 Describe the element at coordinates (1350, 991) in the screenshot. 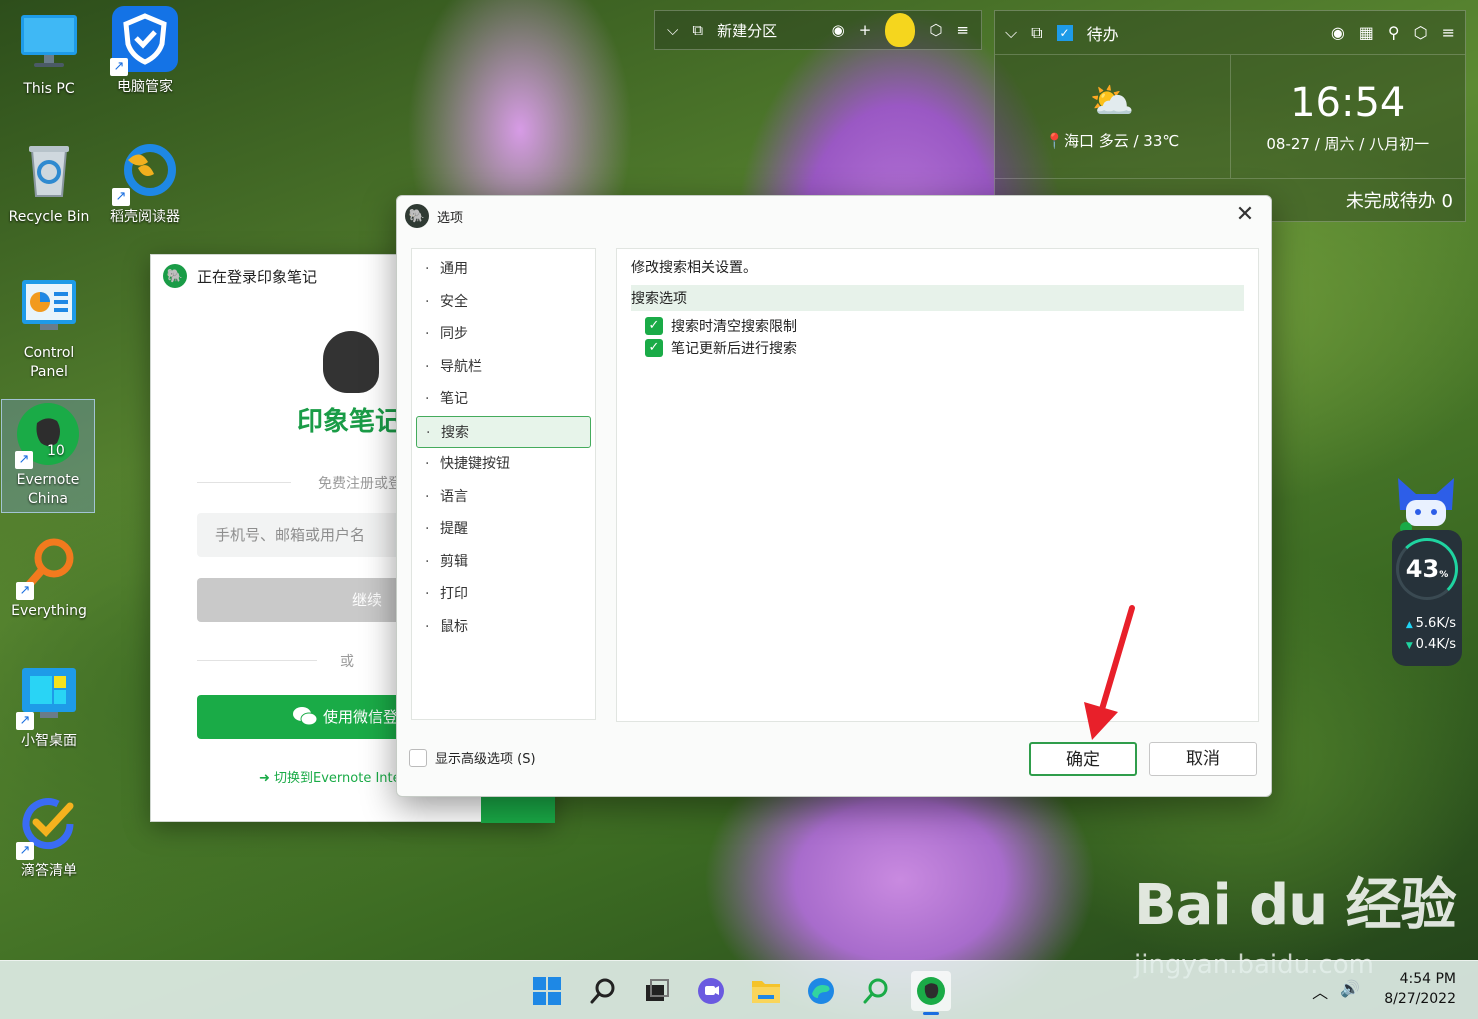

I see `speaker-icon: 🔊` at that location.